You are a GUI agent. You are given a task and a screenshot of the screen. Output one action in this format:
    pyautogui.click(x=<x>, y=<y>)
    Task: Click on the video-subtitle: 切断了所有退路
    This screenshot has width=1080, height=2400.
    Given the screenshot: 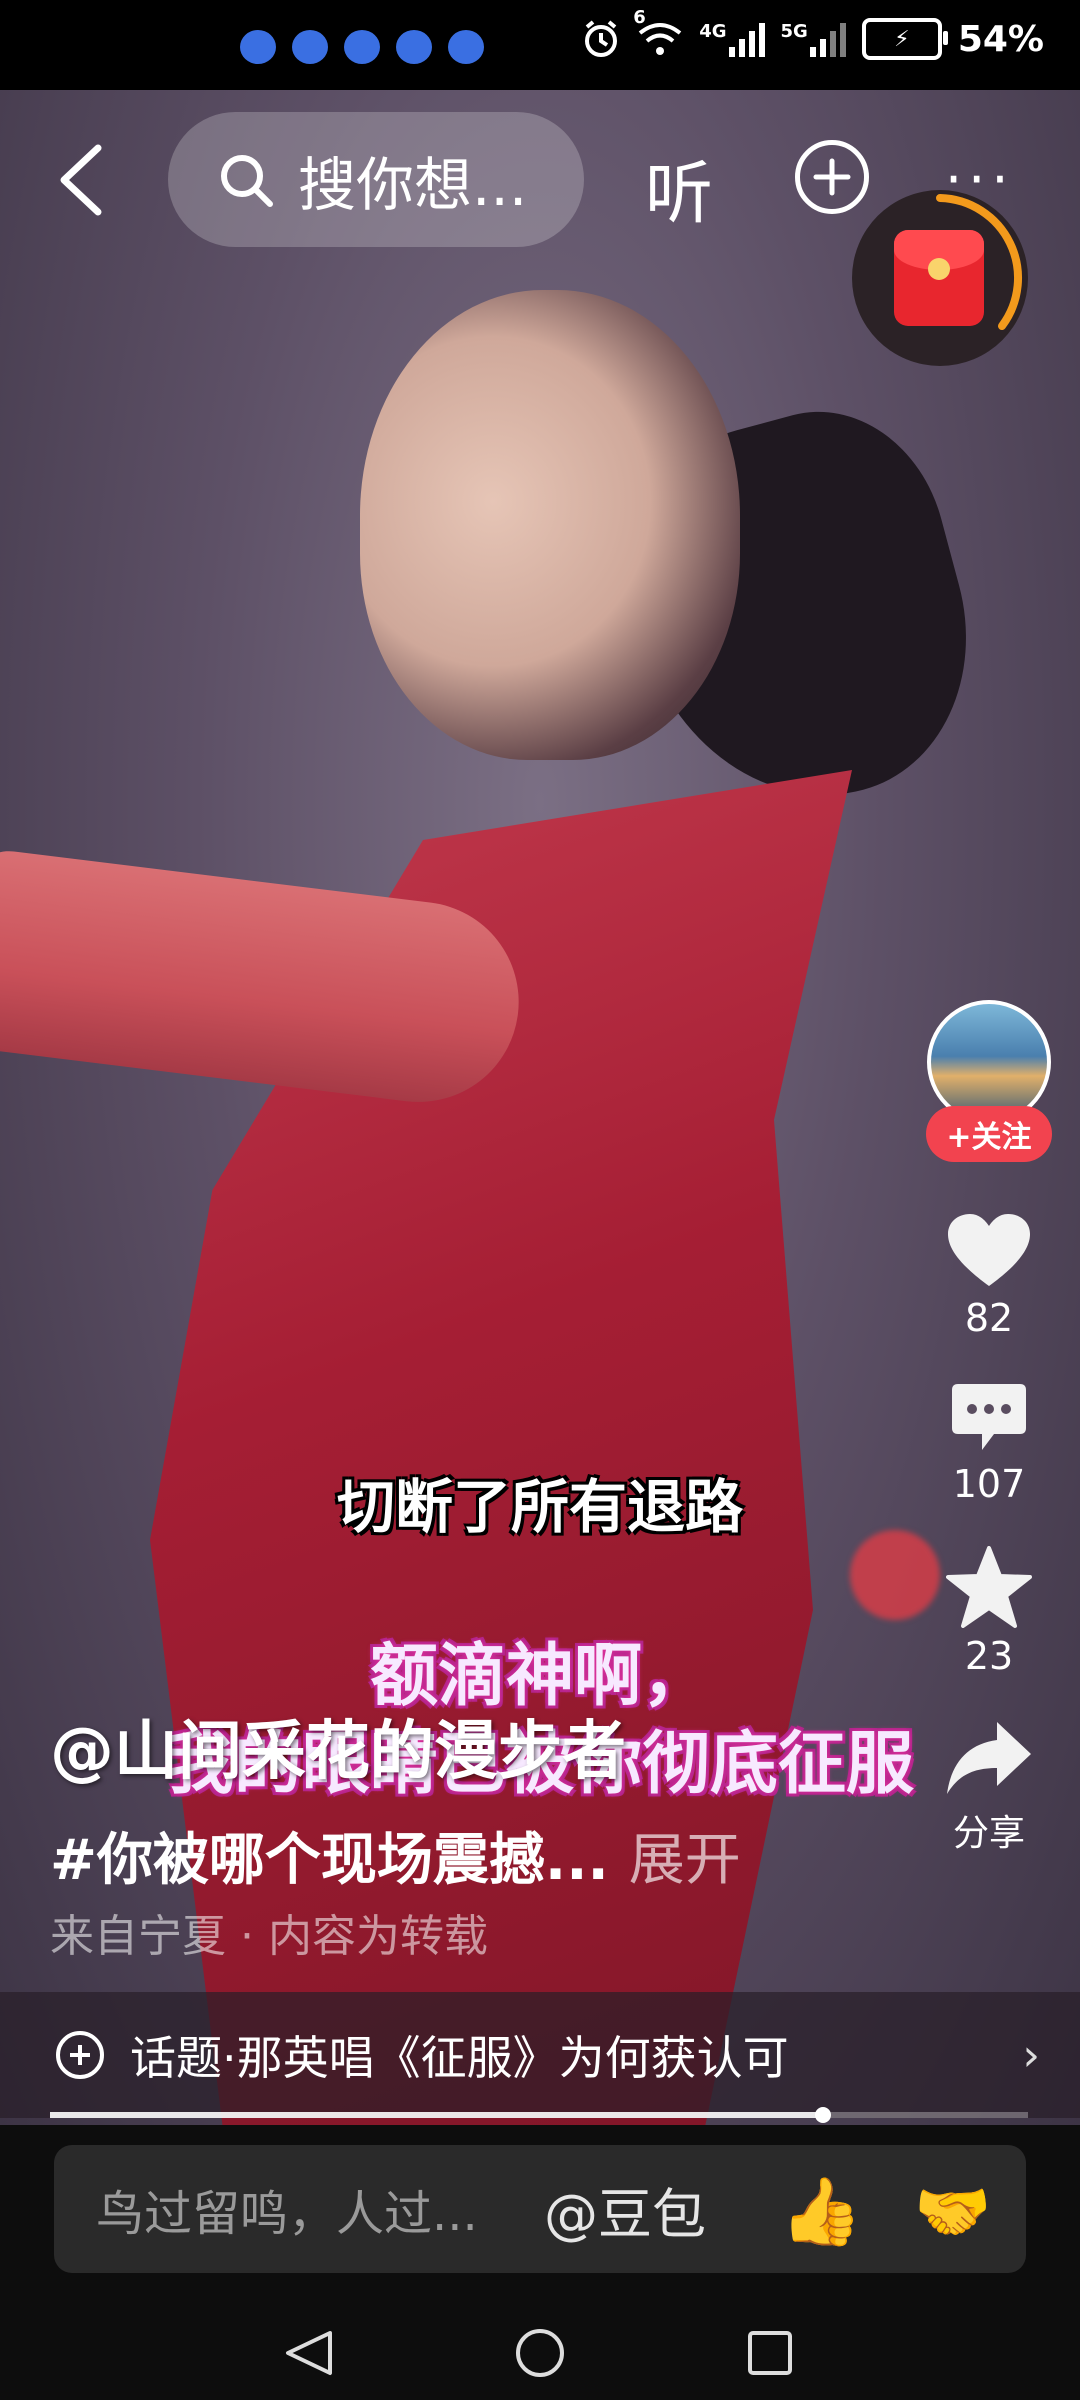 What is the action you would take?
    pyautogui.click(x=539, y=1507)
    